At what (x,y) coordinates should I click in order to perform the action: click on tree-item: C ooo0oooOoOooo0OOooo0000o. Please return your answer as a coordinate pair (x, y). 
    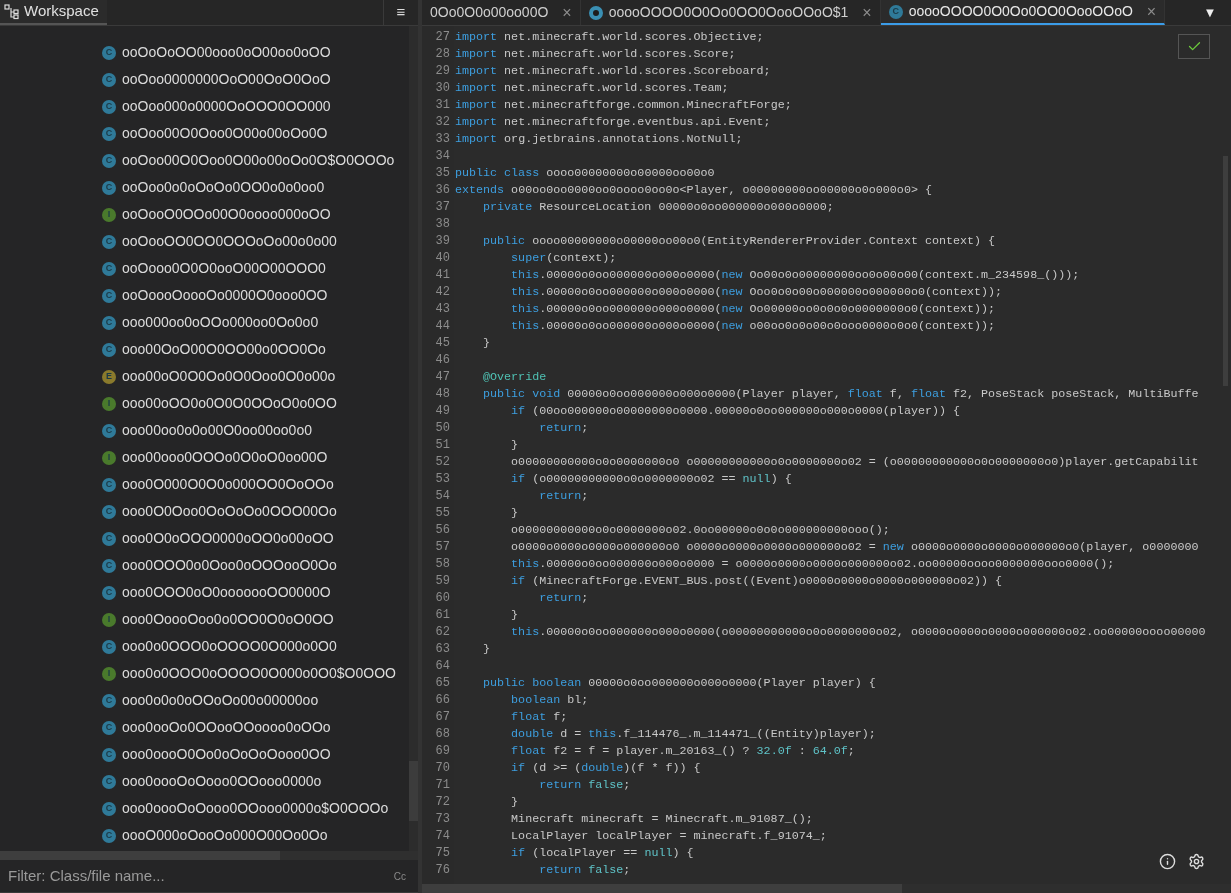
    Looking at the image, I should click on (204, 781).